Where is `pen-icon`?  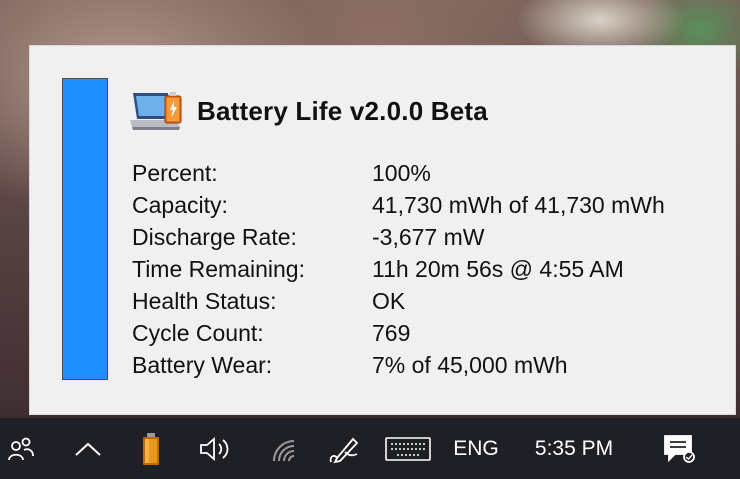
pen-icon is located at coordinates (344, 448).